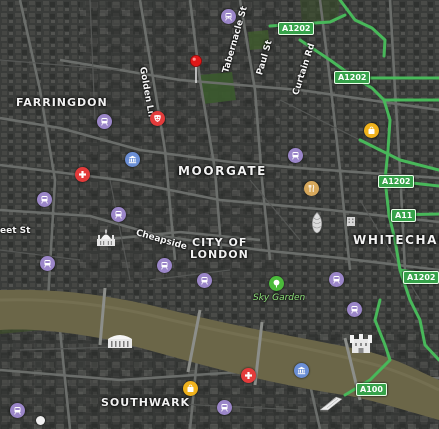 This screenshot has width=439, height=429. What do you see at coordinates (106, 237) in the screenshot?
I see `cathedral-landmark-icon` at bounding box center [106, 237].